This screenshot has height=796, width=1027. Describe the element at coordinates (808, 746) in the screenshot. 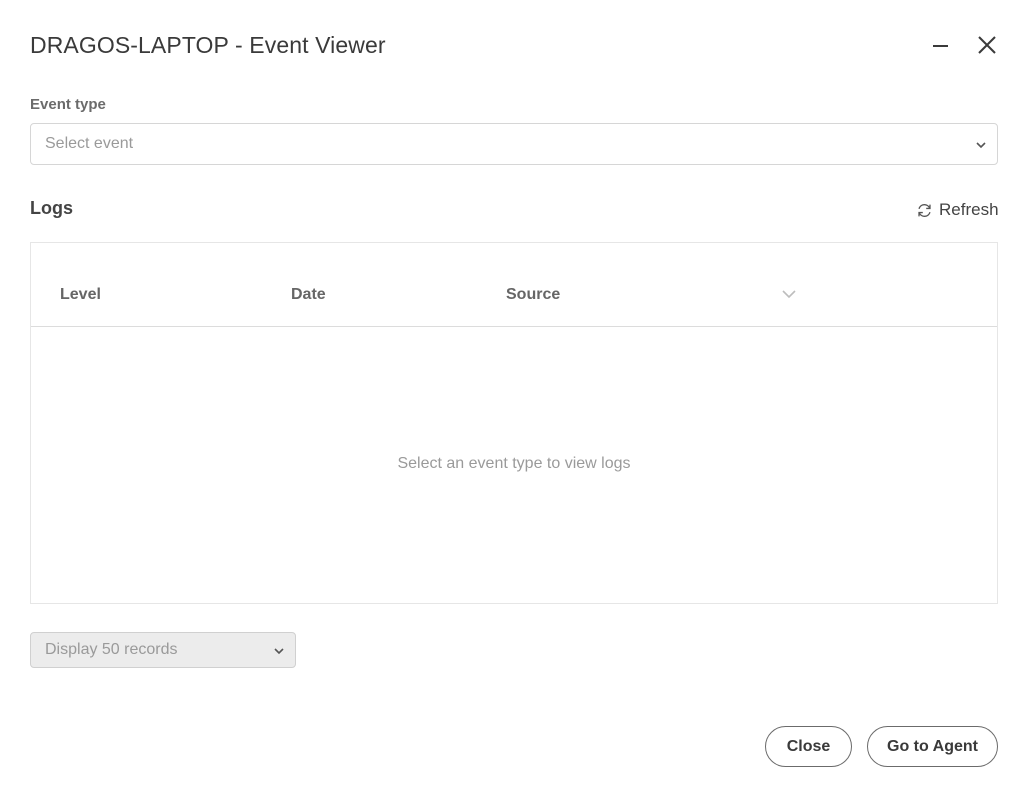

I see `close-button: Close` at that location.